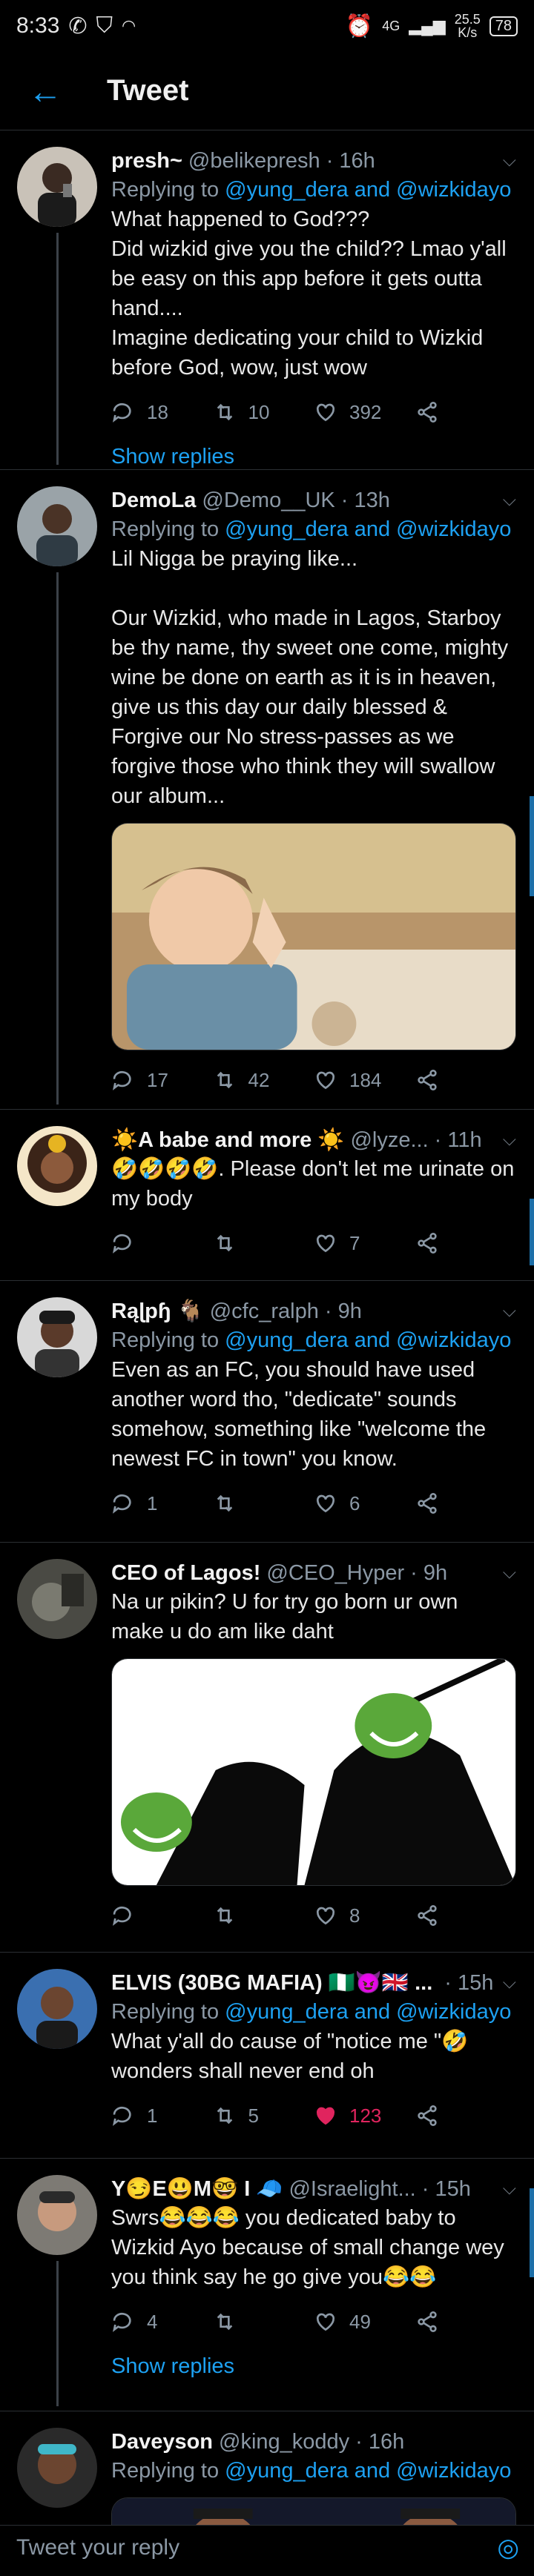 The image size is (534, 2576). Describe the element at coordinates (153, 500) in the screenshot. I see `display-name: DemoLa` at that location.